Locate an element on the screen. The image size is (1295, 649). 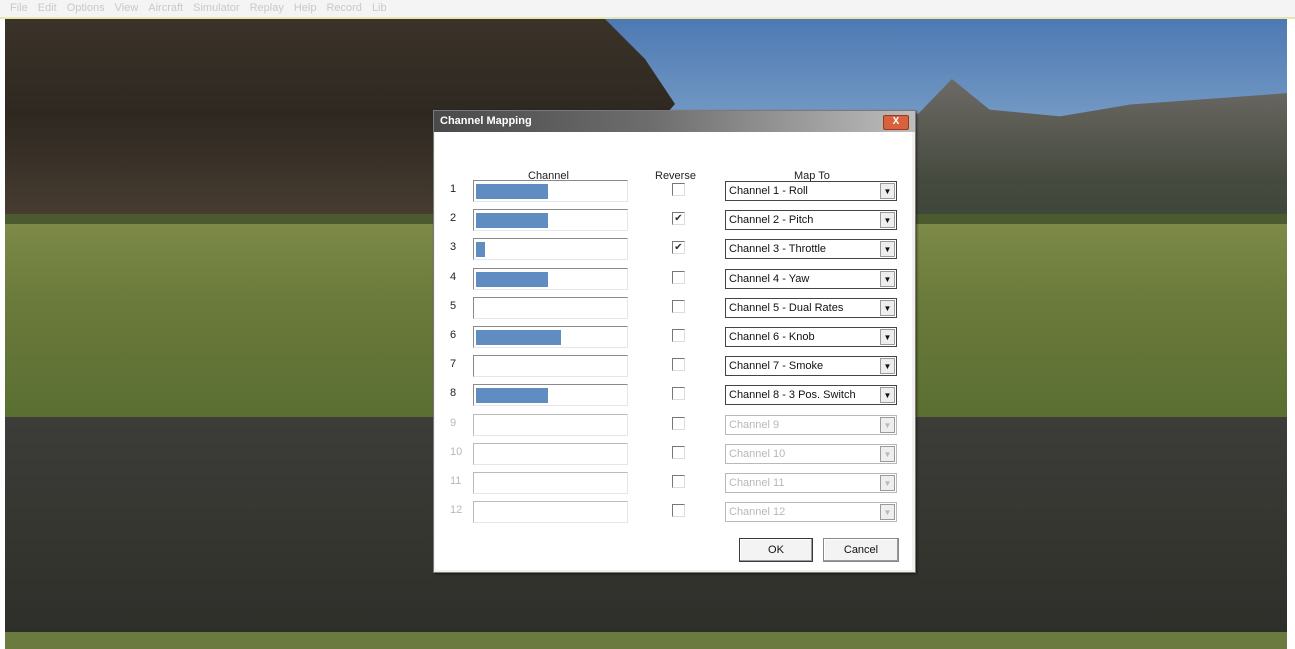
channel-number: 10 is located at coordinates (456, 452).